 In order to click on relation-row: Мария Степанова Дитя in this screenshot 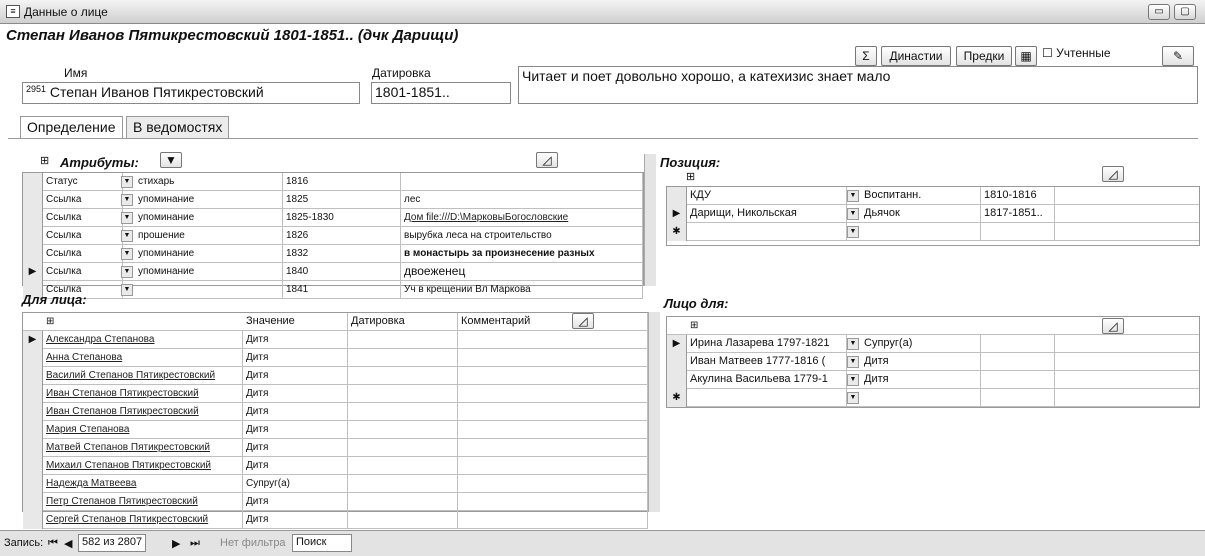, I will do `click(335, 430)`.